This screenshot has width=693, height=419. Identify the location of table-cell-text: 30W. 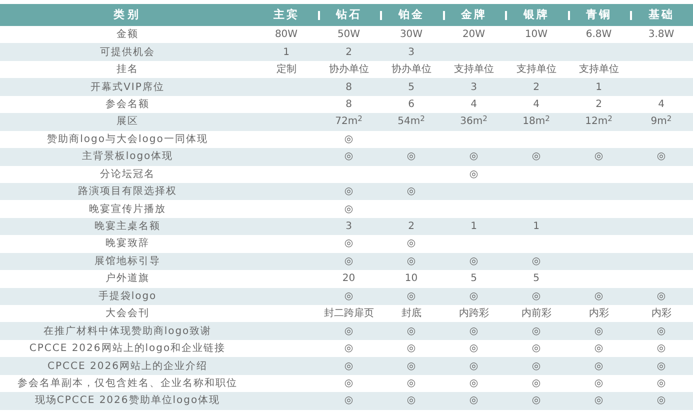
(411, 35).